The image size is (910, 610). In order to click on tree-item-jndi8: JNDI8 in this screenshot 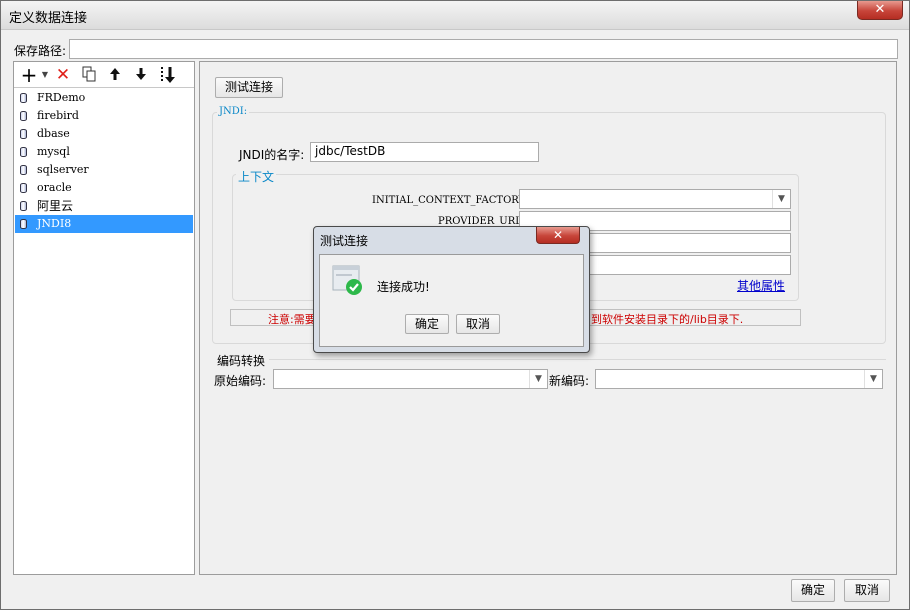, I will do `click(104, 224)`.